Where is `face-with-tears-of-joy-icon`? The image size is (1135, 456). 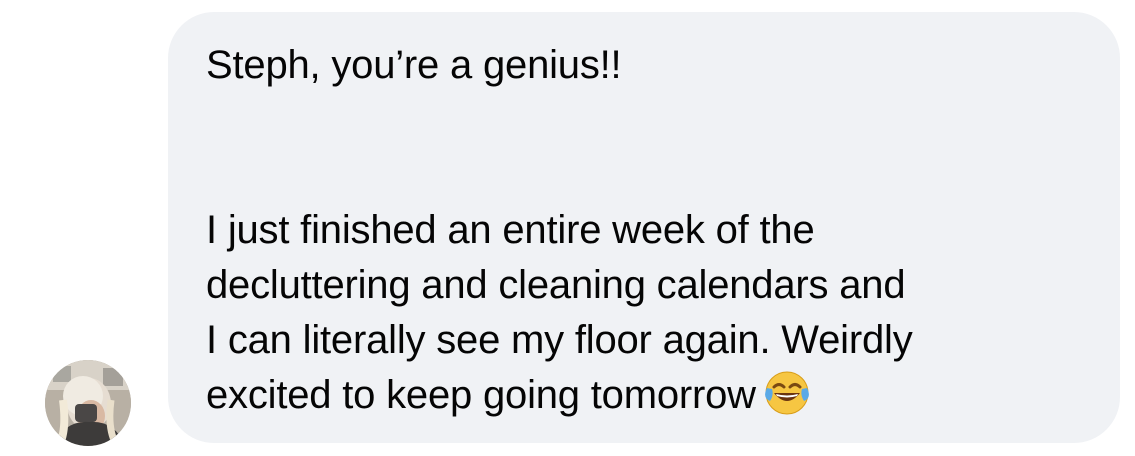
face-with-tears-of-joy-icon is located at coordinates (787, 393).